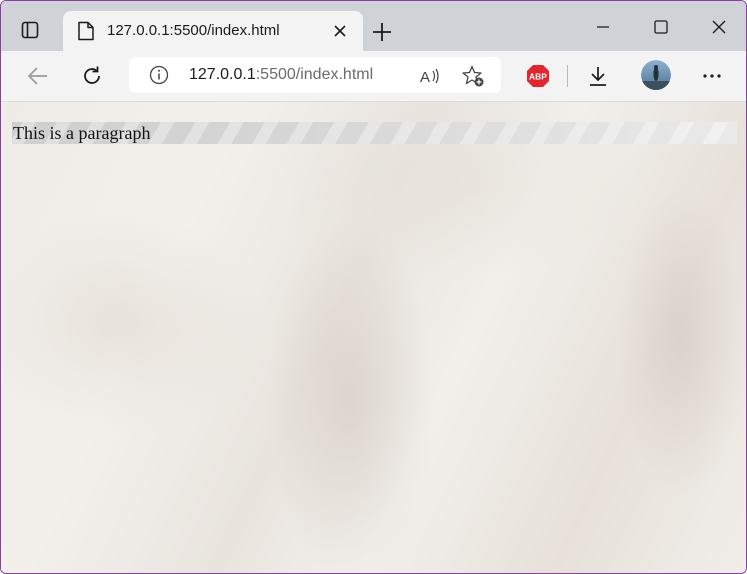  I want to click on read-aloud-icon: A, so click(429, 76).